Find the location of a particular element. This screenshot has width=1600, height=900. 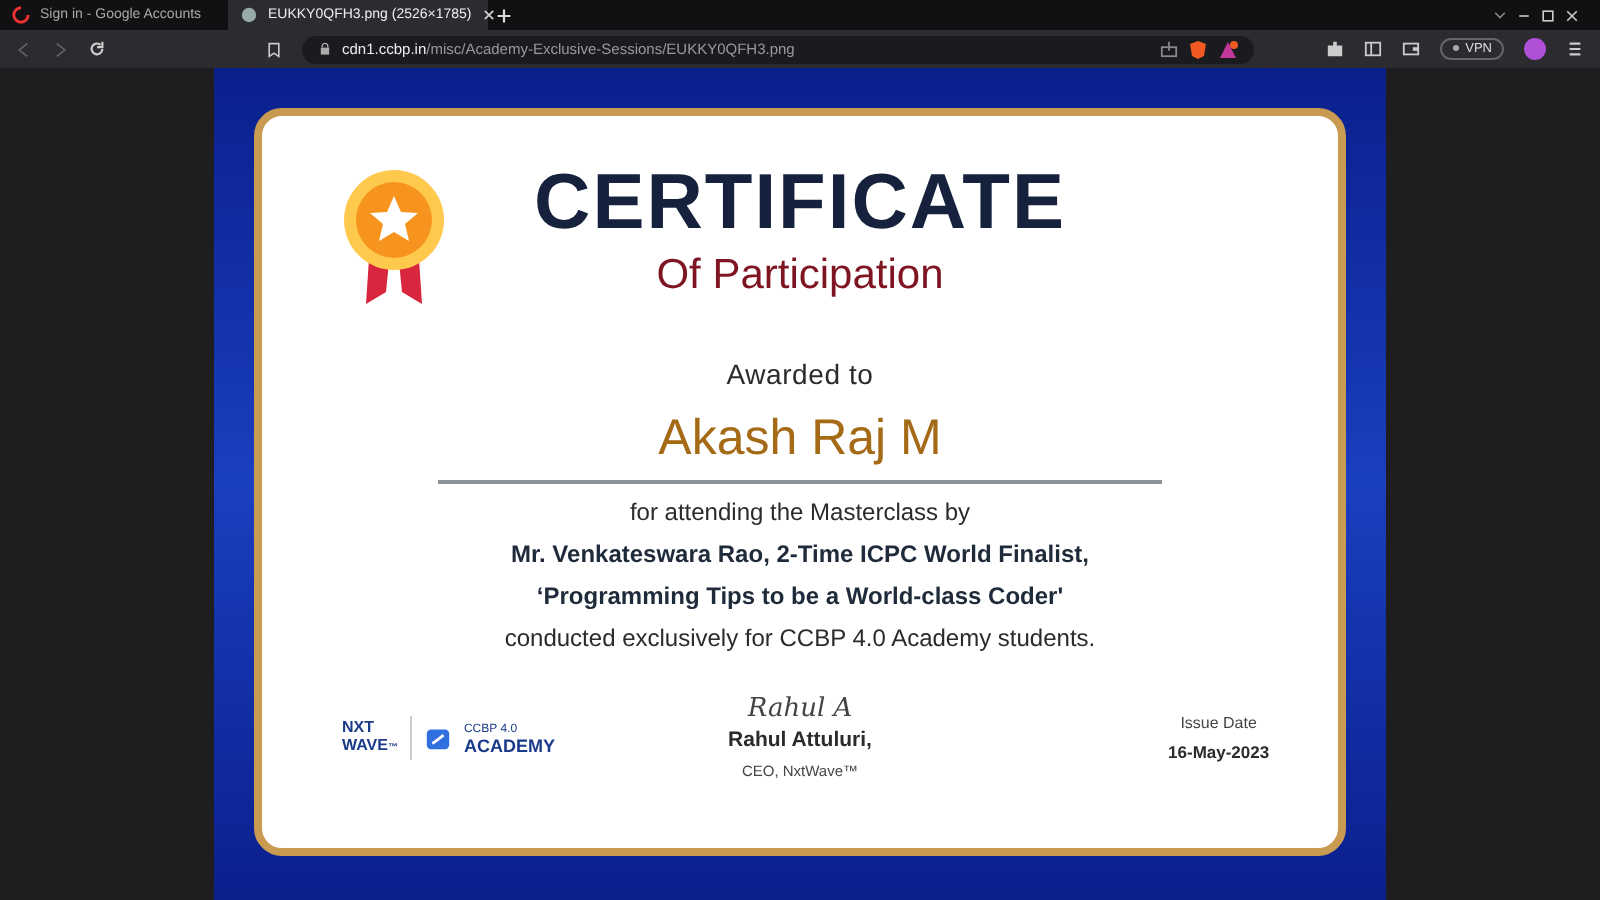

loading-ring-icon is located at coordinates (21, 15).